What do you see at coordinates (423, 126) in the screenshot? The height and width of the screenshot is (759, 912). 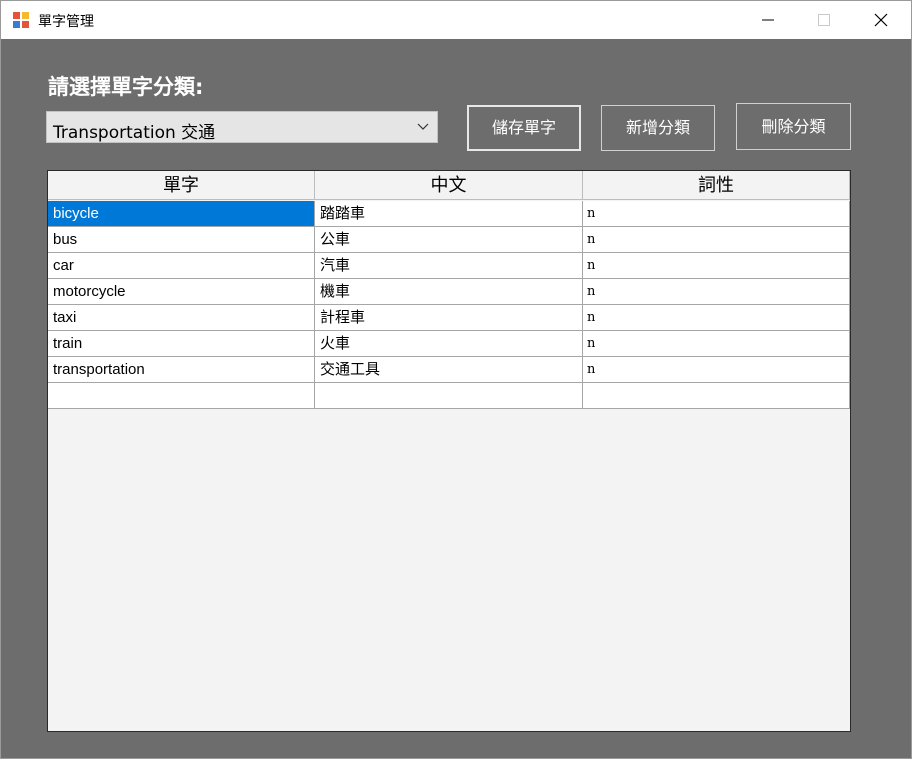 I see `chevron-down-icon` at bounding box center [423, 126].